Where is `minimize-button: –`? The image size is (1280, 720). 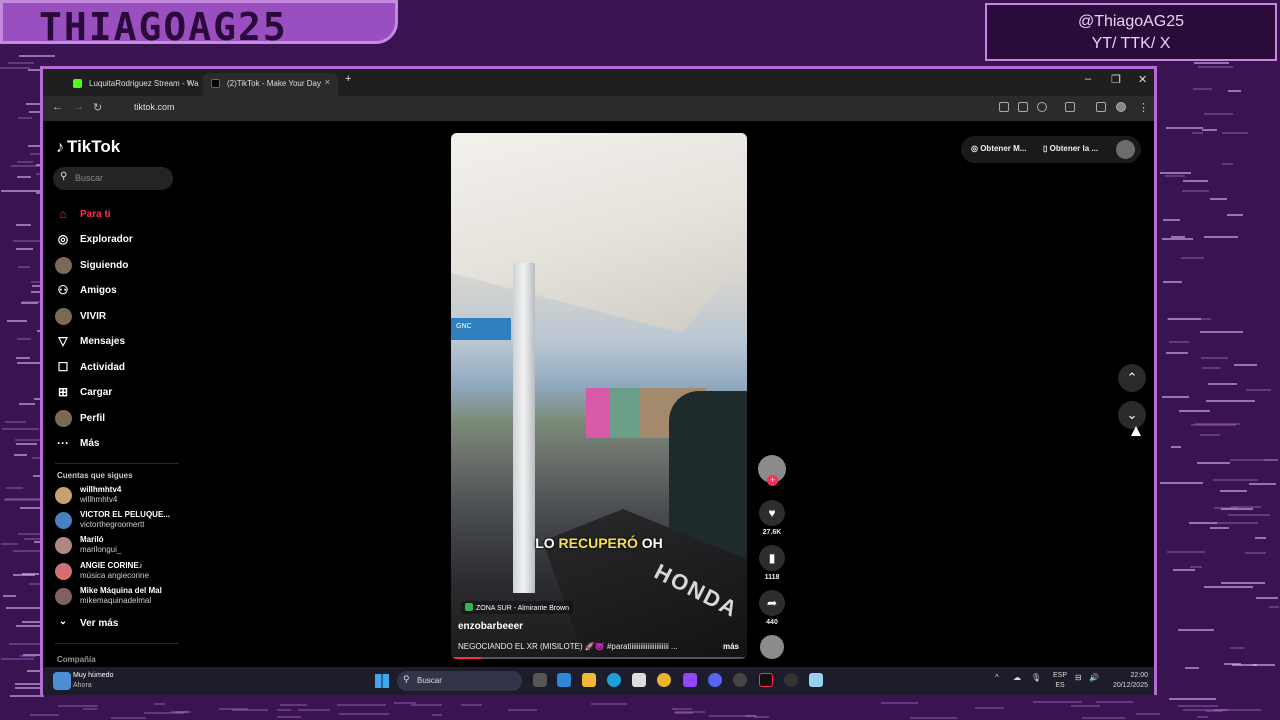
minimize-button: – is located at coordinates (1088, 79).